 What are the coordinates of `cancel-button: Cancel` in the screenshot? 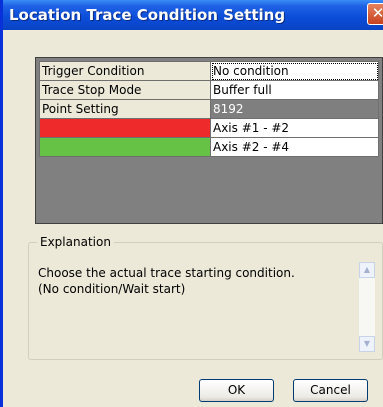 It's located at (330, 390).